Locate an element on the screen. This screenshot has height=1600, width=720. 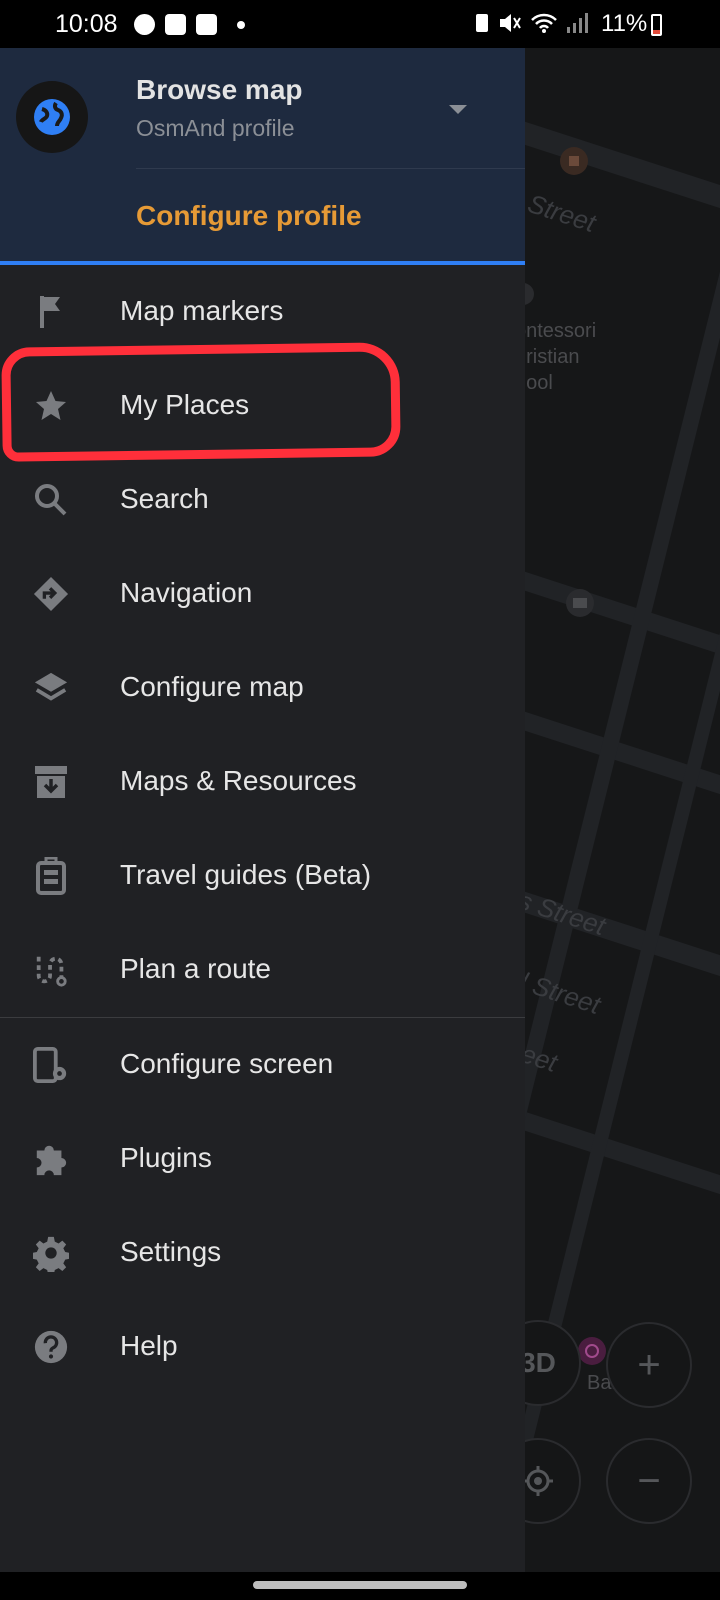
menu-item-travel-guides: Travel guides (Beta) is located at coordinates (262, 876).